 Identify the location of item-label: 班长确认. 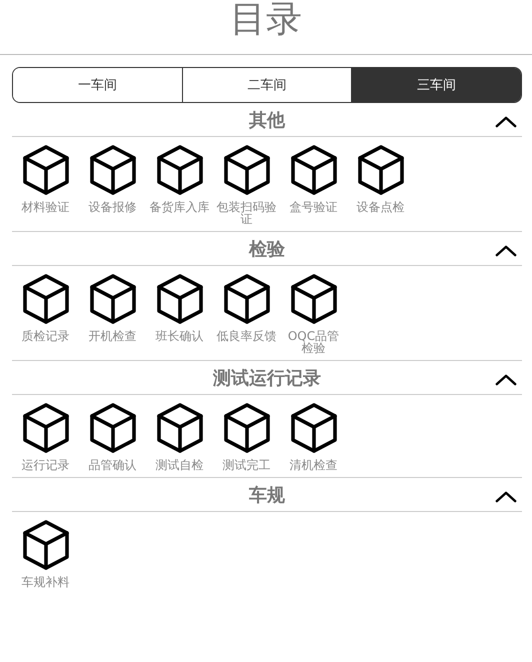
(179, 336).